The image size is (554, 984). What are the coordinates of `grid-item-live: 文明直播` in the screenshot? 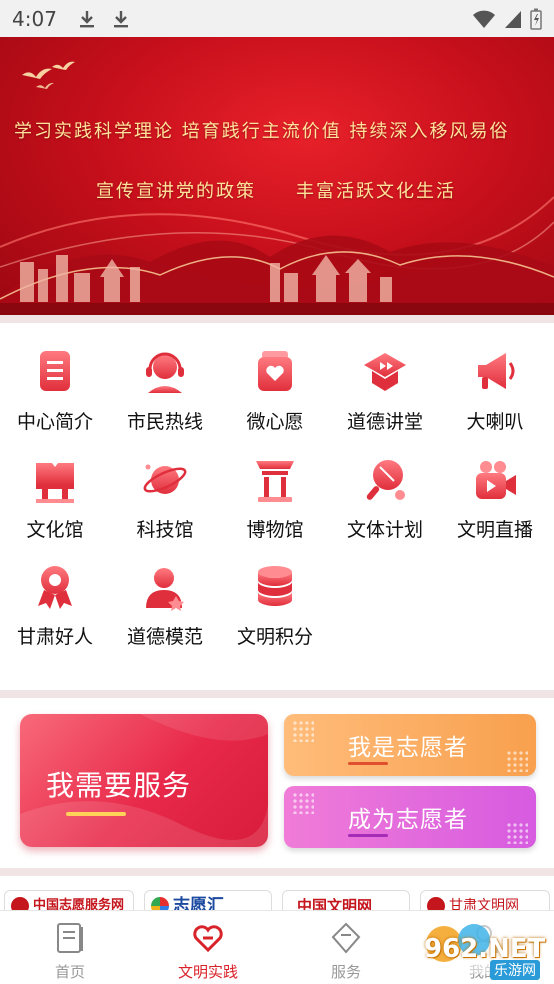 It's located at (495, 495).